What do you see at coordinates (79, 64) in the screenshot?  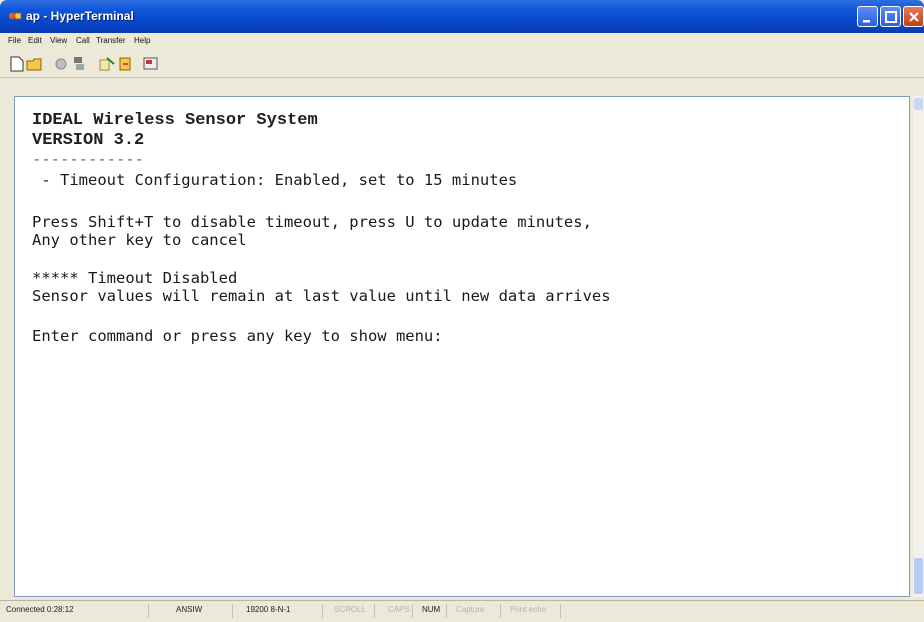 I see `disconnect-icon` at bounding box center [79, 64].